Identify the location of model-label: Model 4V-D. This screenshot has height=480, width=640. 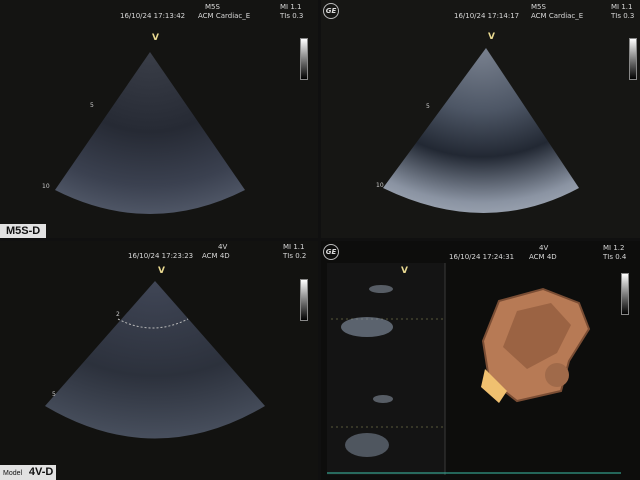
(28, 472).